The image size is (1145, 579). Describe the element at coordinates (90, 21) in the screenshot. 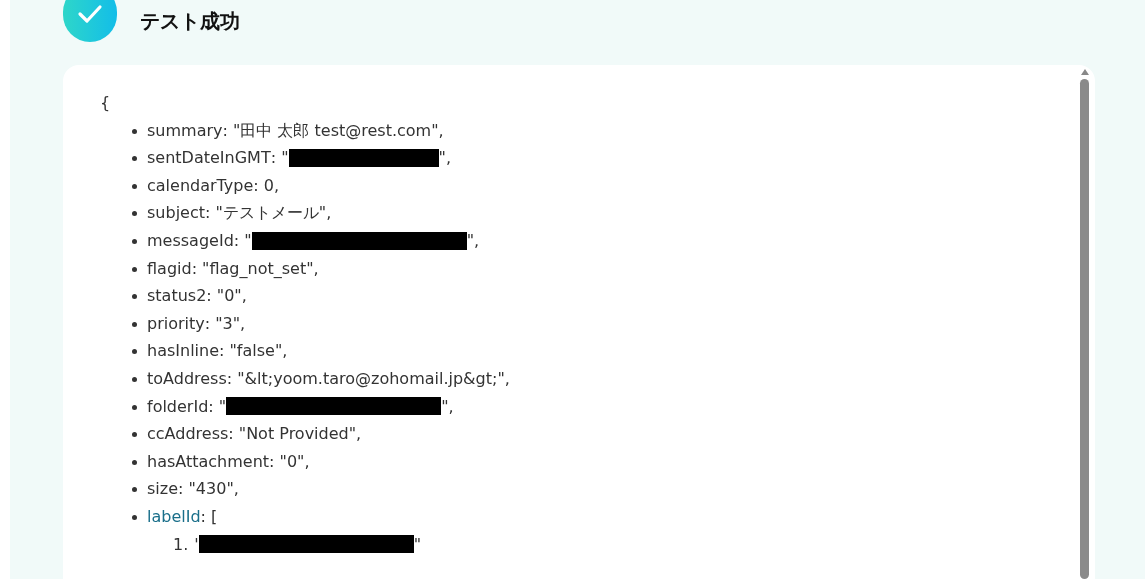

I see `check-icon` at that location.